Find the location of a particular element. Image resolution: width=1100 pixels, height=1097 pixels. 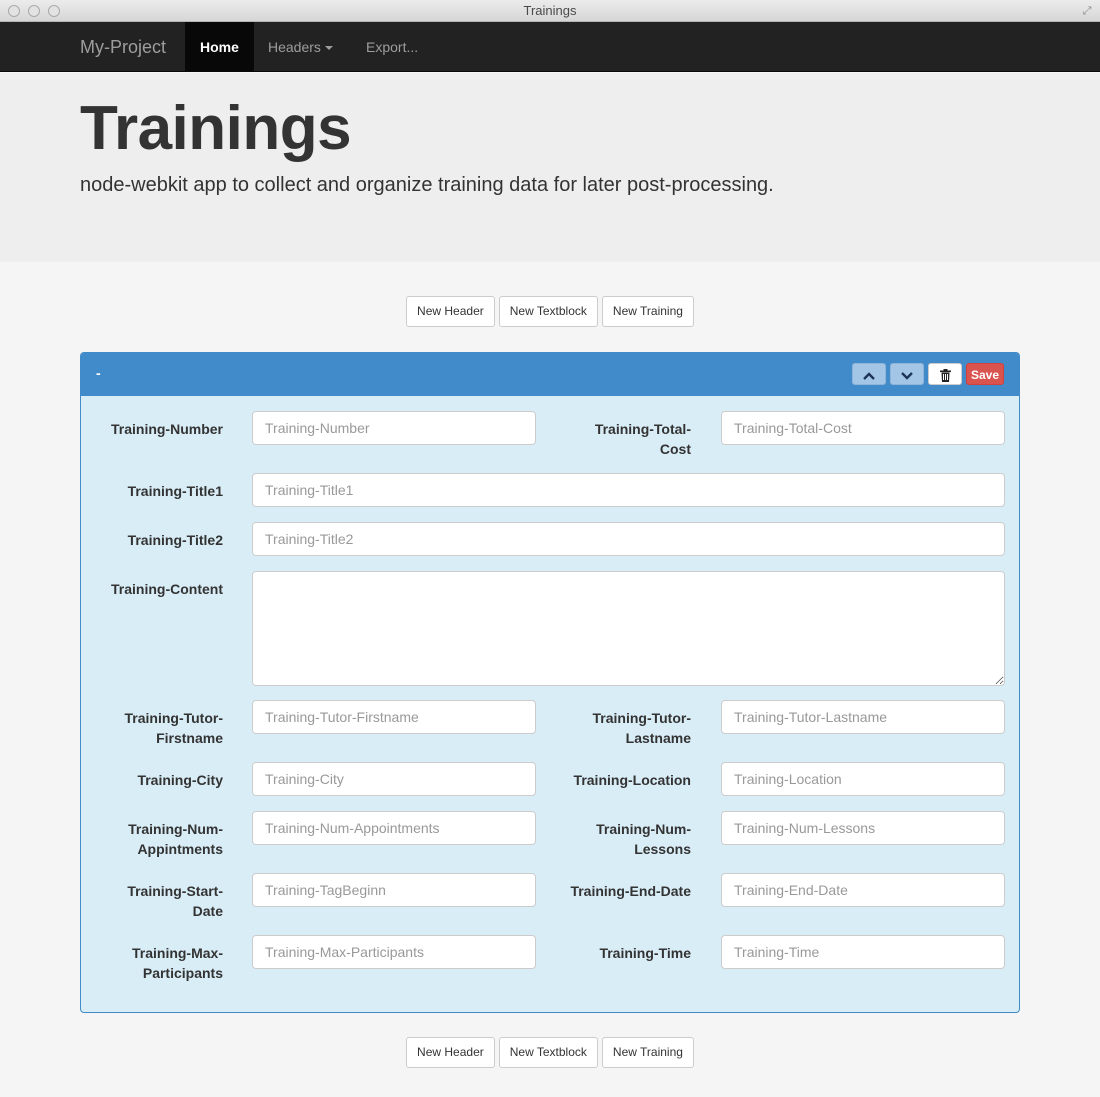

training-number-input is located at coordinates (394, 428).